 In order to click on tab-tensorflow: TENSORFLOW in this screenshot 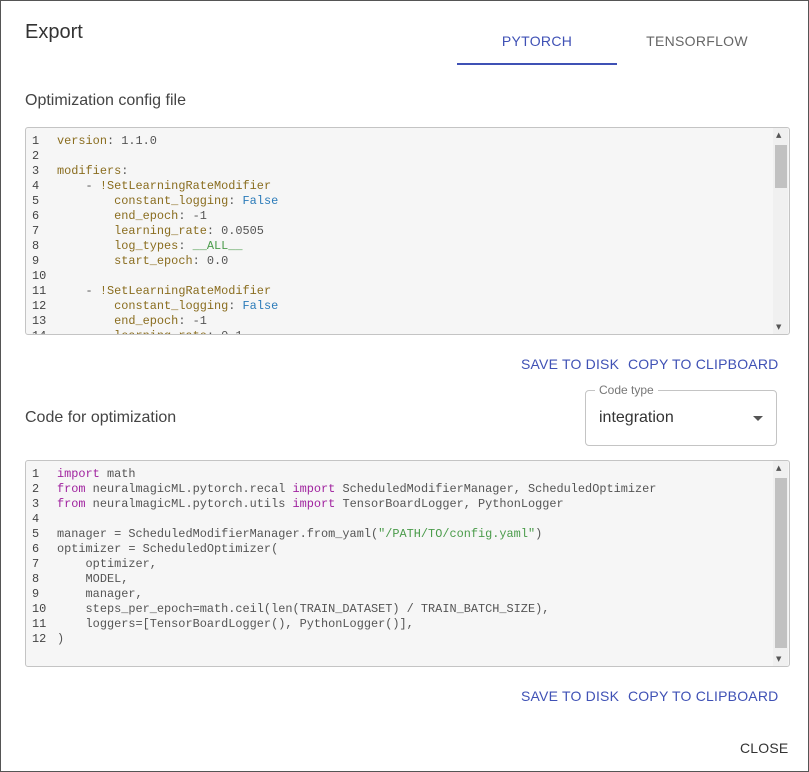, I will do `click(697, 41)`.